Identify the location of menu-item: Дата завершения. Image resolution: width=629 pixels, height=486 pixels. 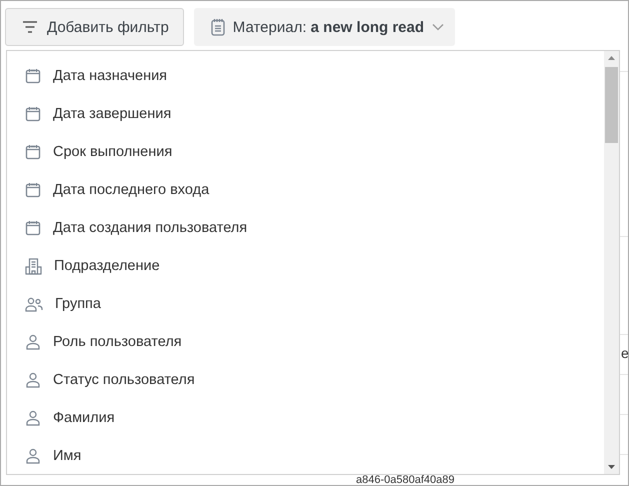
(305, 114).